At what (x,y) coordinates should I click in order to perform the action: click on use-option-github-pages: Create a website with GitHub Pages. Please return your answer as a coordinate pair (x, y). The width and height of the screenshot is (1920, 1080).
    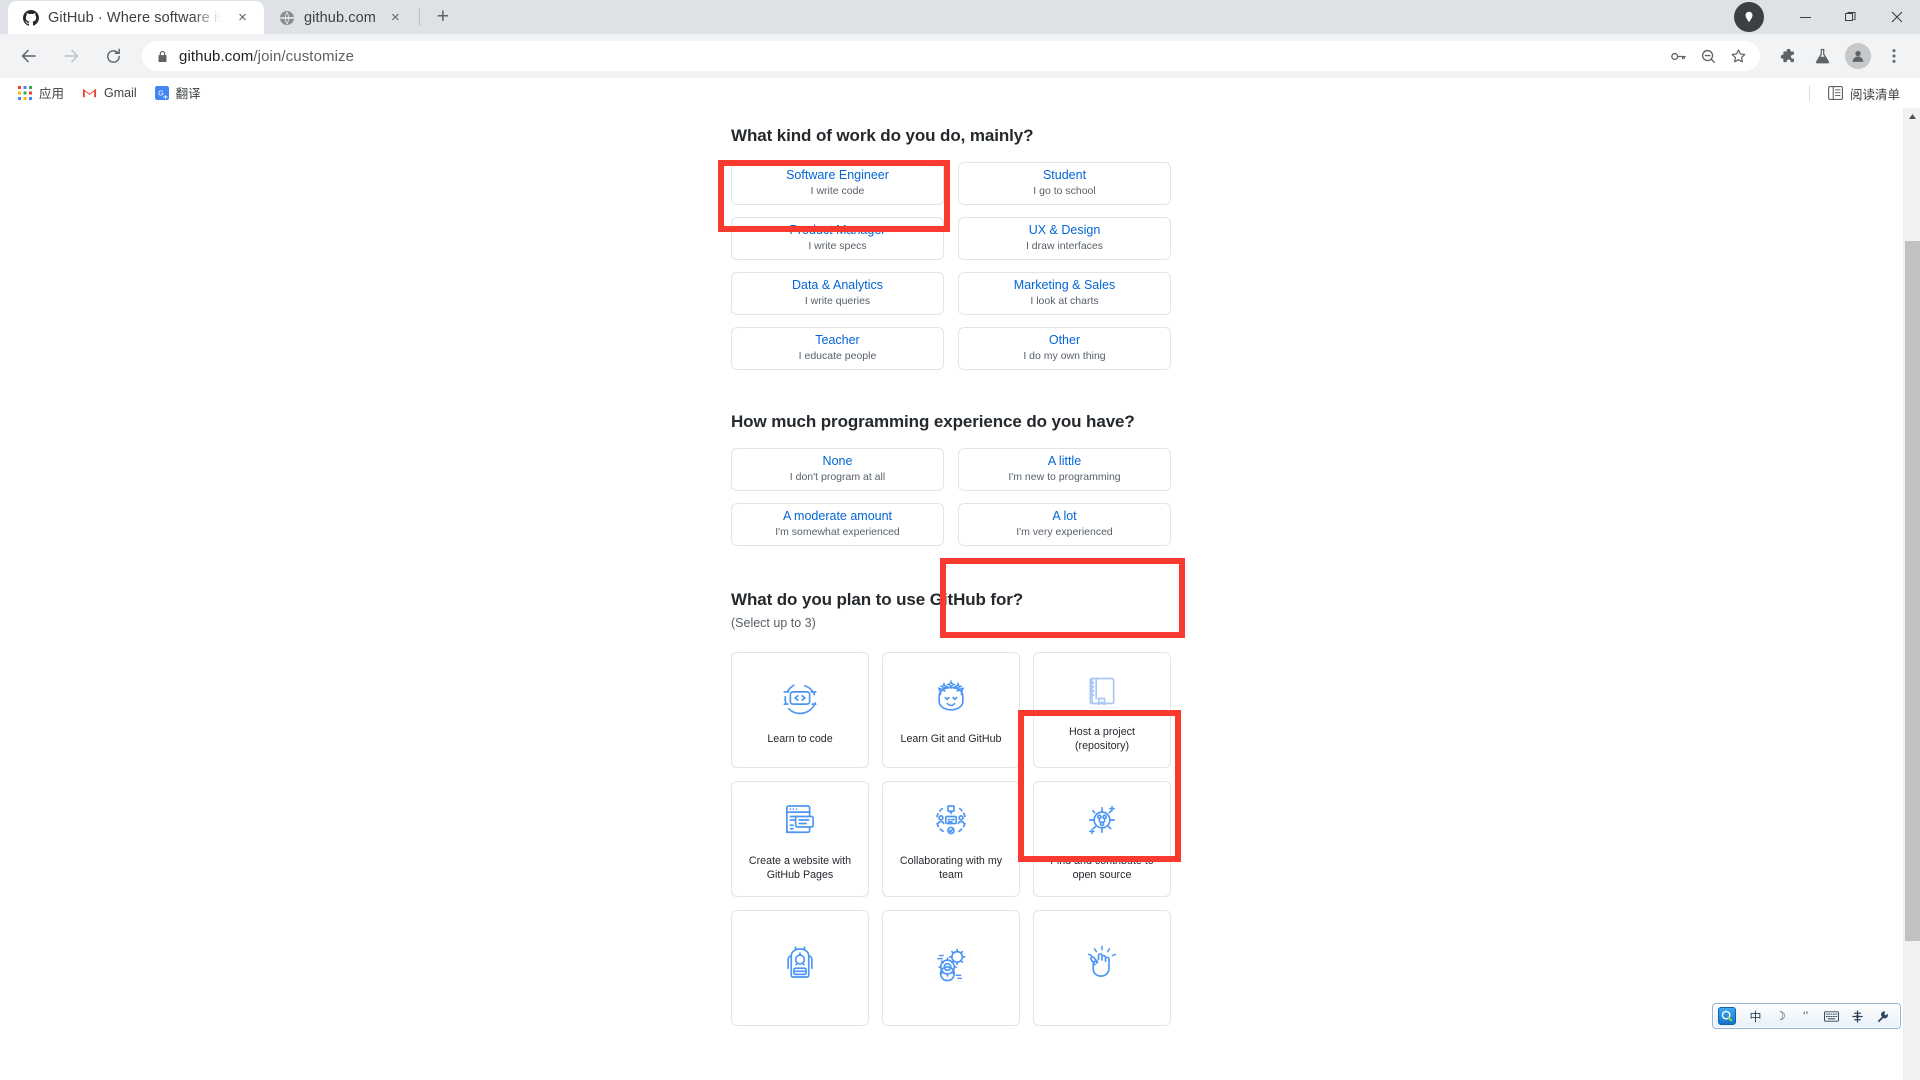
    Looking at the image, I should click on (800, 839).